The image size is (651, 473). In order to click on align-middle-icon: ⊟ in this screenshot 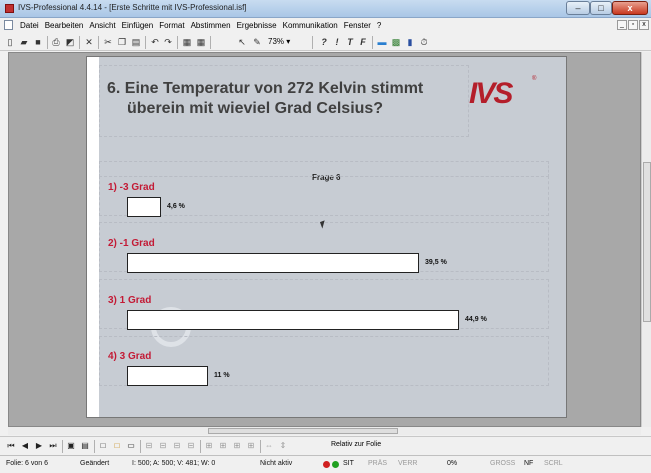, I will do `click(163, 445)`.